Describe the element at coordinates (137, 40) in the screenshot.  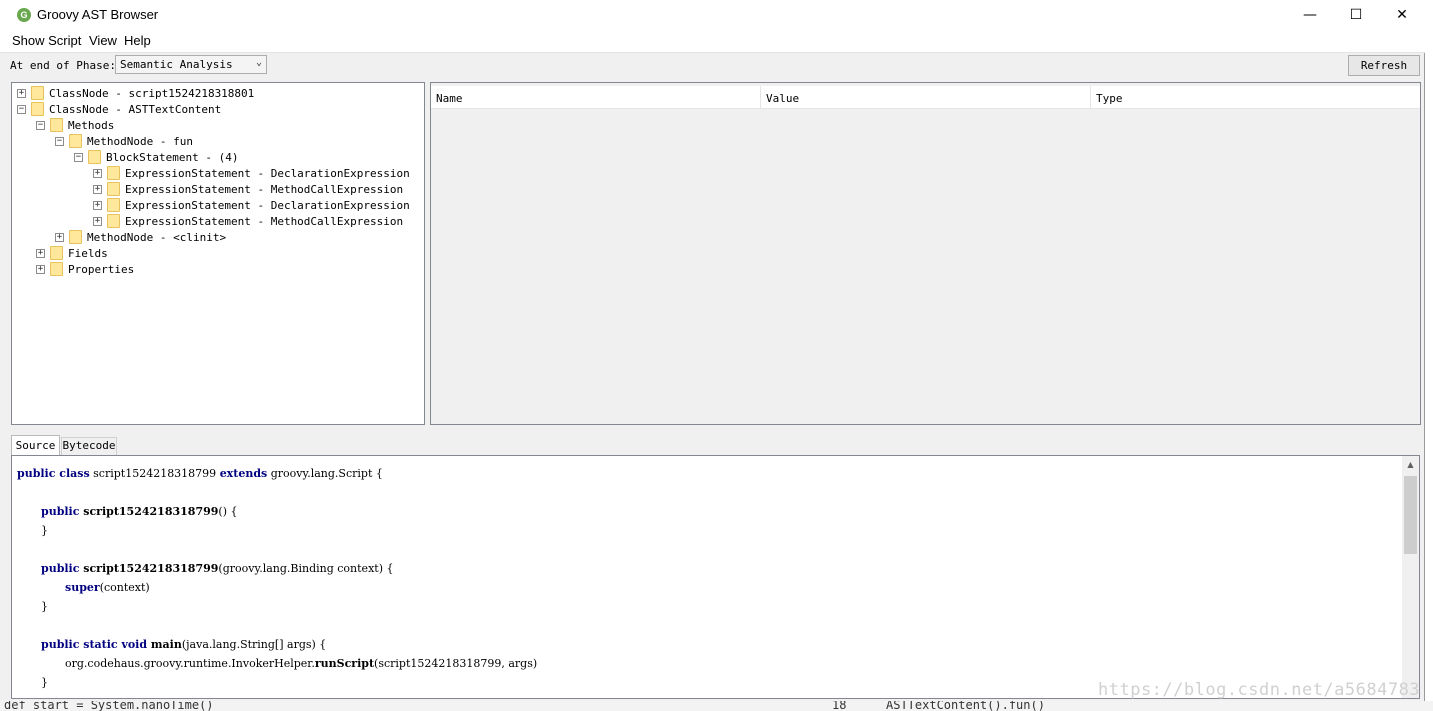
I see `menu-help: Help` at that location.